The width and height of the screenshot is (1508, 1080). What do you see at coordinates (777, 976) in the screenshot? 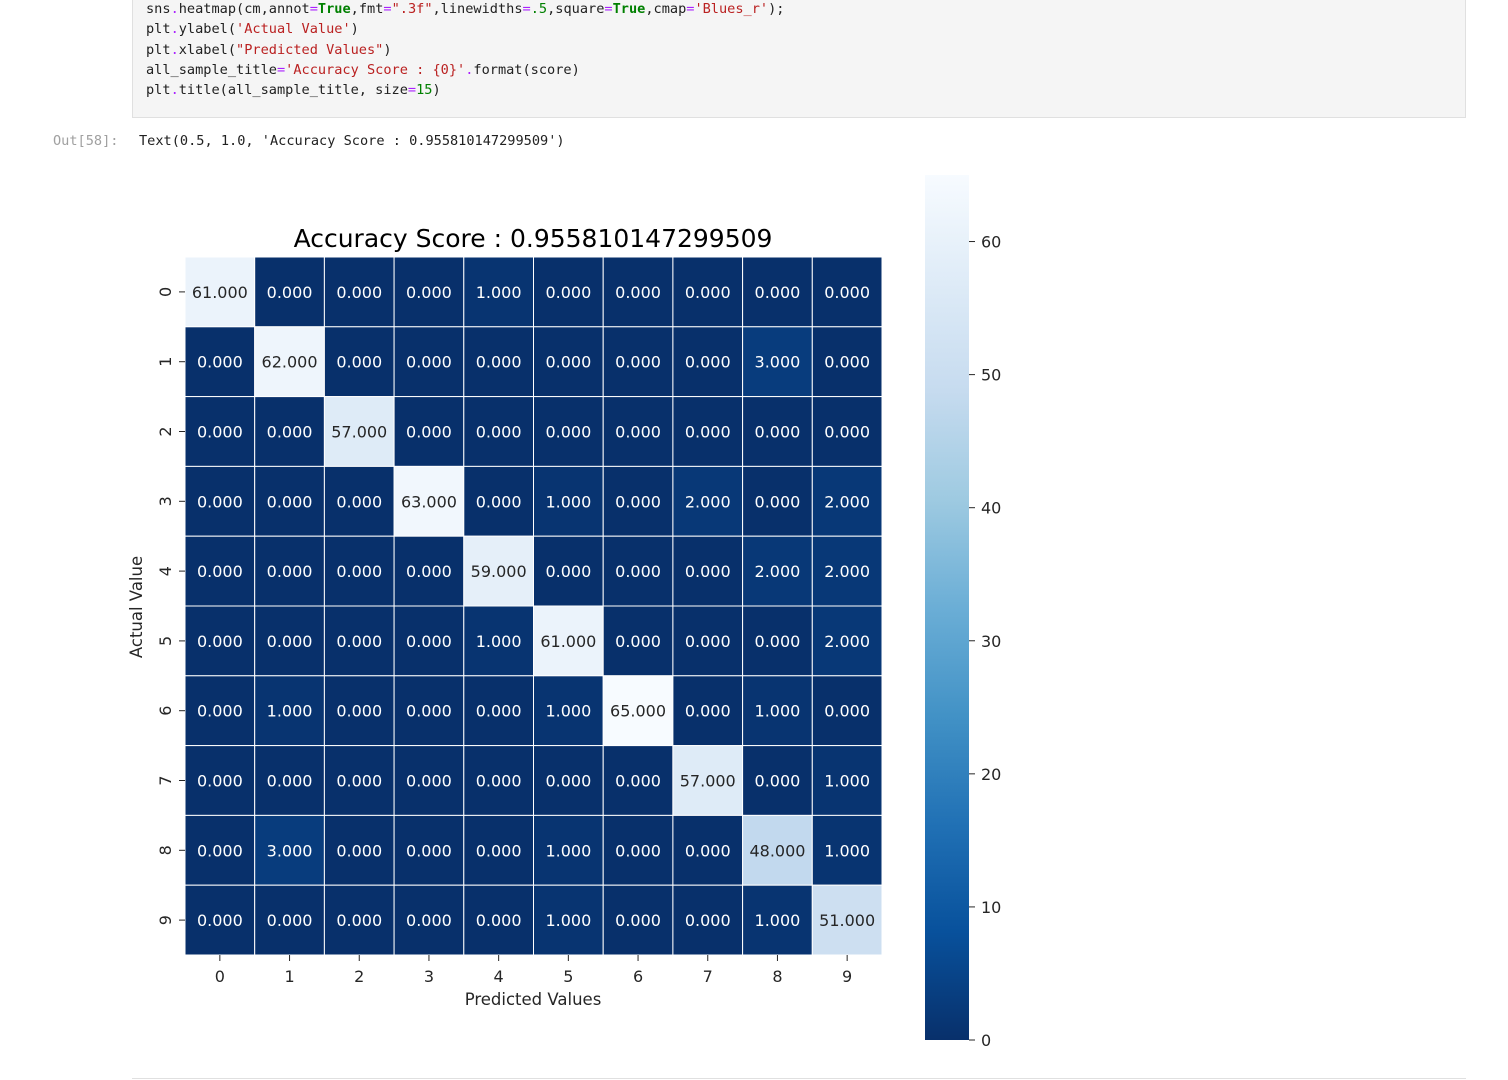
I see `x-tick-label: 8` at bounding box center [777, 976].